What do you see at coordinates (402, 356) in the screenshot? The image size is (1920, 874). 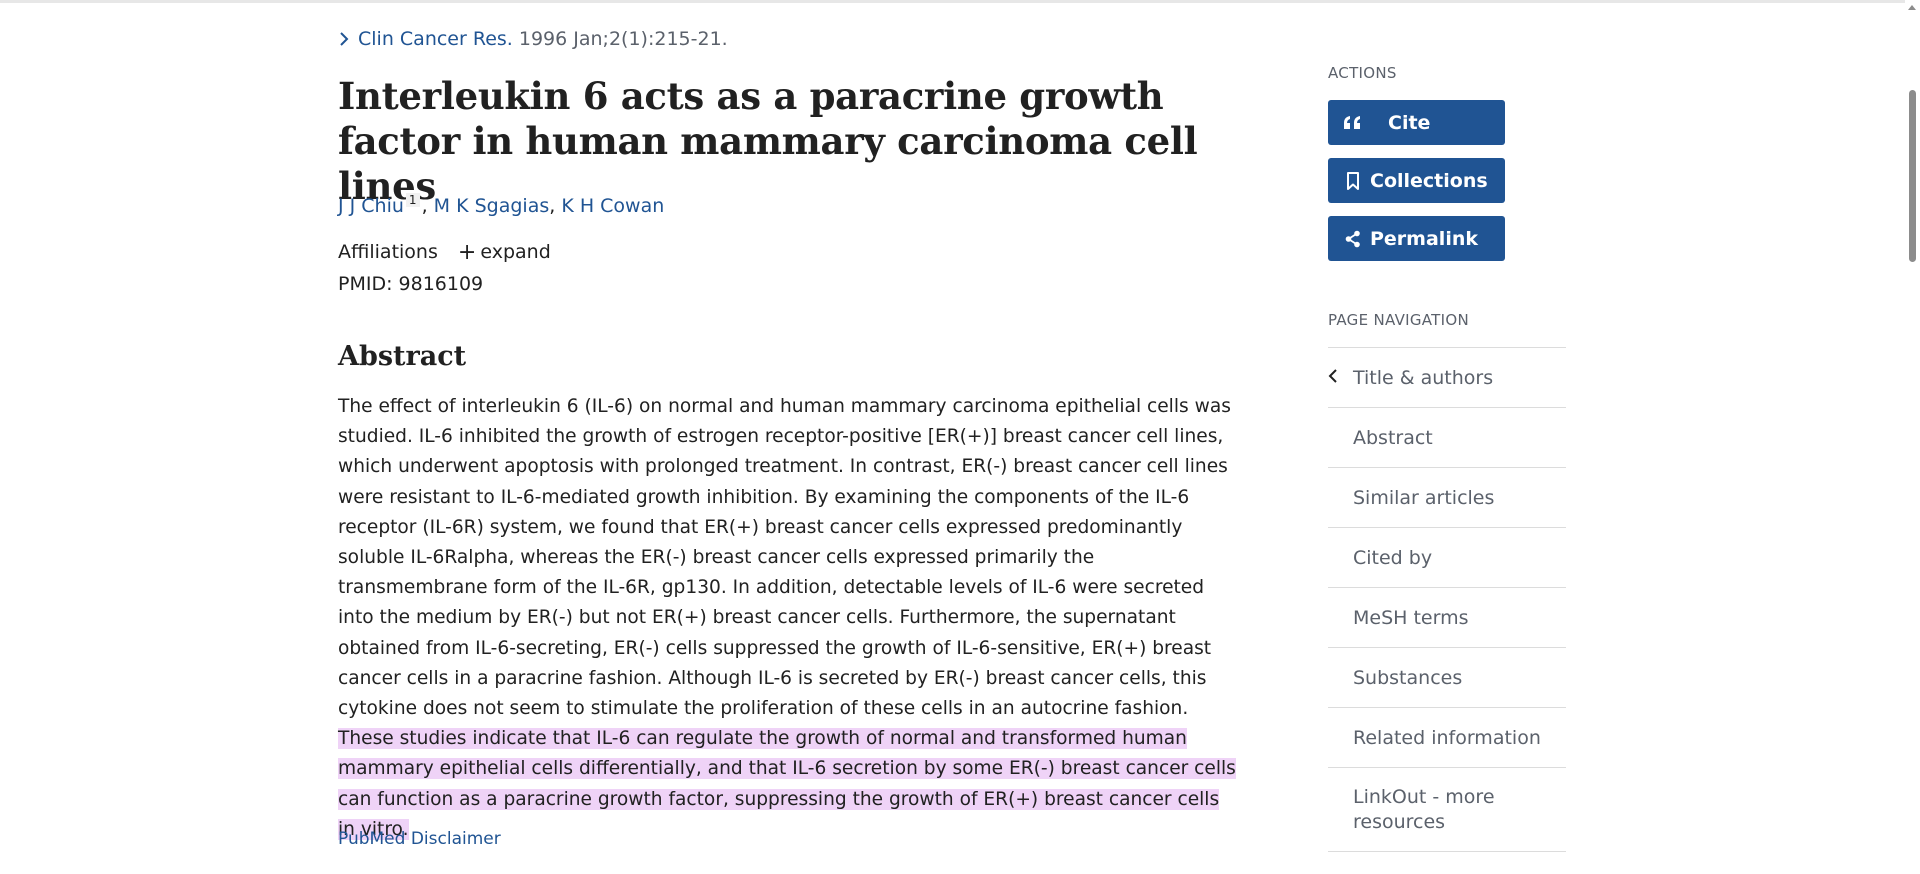 I see `abstract-heading: Abstract` at bounding box center [402, 356].